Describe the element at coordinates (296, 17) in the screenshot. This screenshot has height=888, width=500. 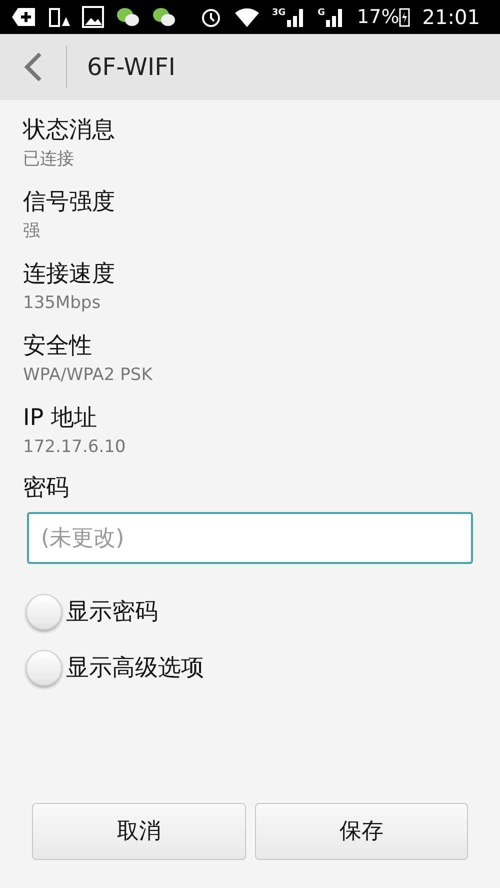
I see `signal-icon` at that location.